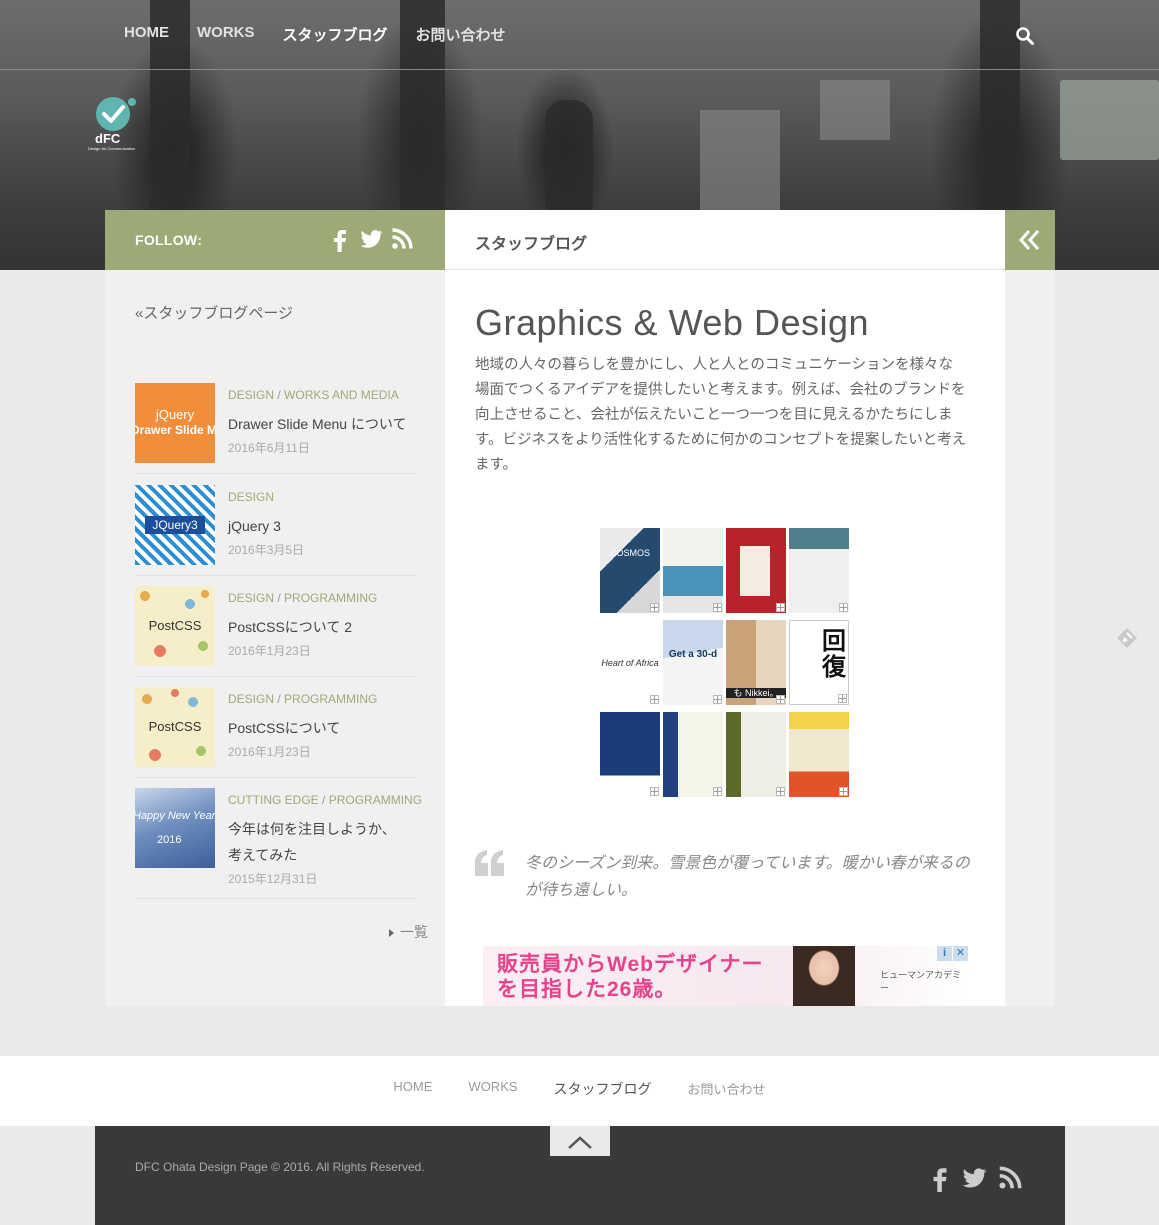  I want to click on post-list-item: JQuery3 DESIGN jQuery 3 2016年3月5日, so click(275, 530).